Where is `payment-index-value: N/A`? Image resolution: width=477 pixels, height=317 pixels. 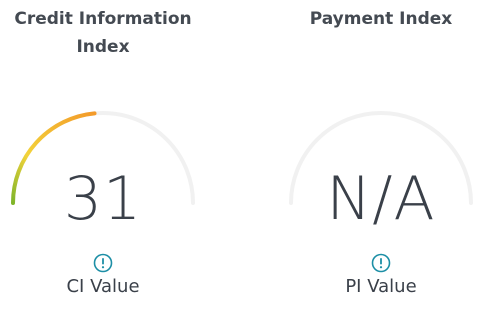 payment-index-value: N/A is located at coordinates (381, 199).